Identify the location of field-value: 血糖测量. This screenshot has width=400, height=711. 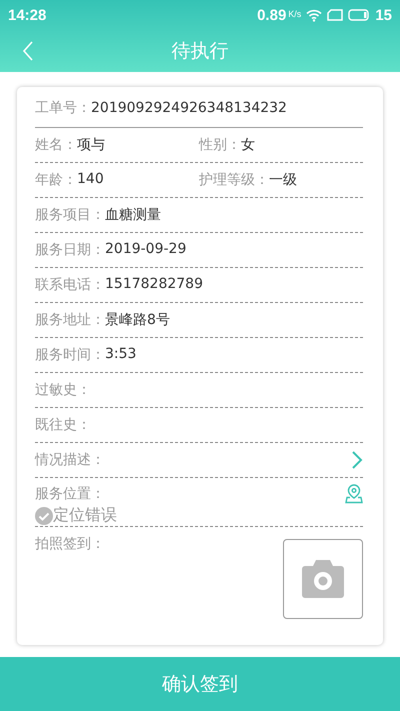
(133, 215).